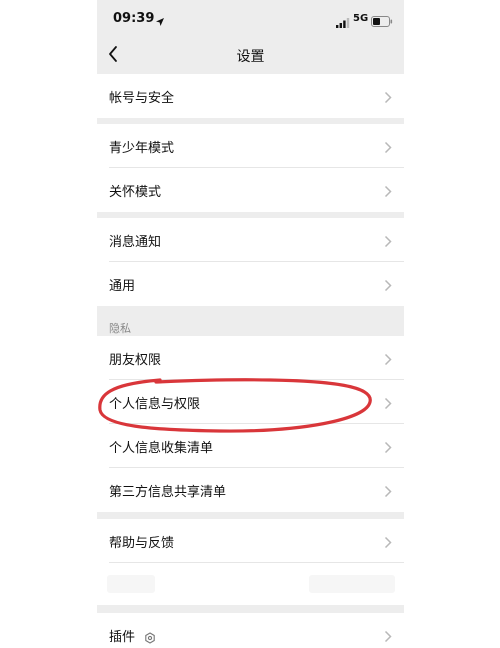  What do you see at coordinates (122, 637) in the screenshot?
I see `row-label: 插件` at bounding box center [122, 637].